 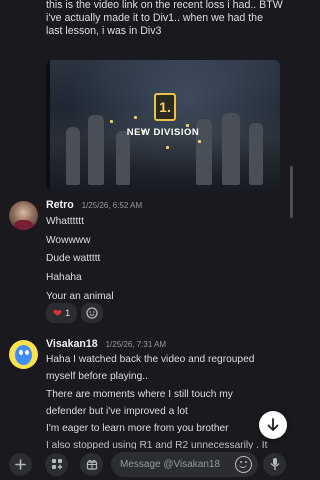 What do you see at coordinates (80, 296) in the screenshot?
I see `message-line: Your an animal` at bounding box center [80, 296].